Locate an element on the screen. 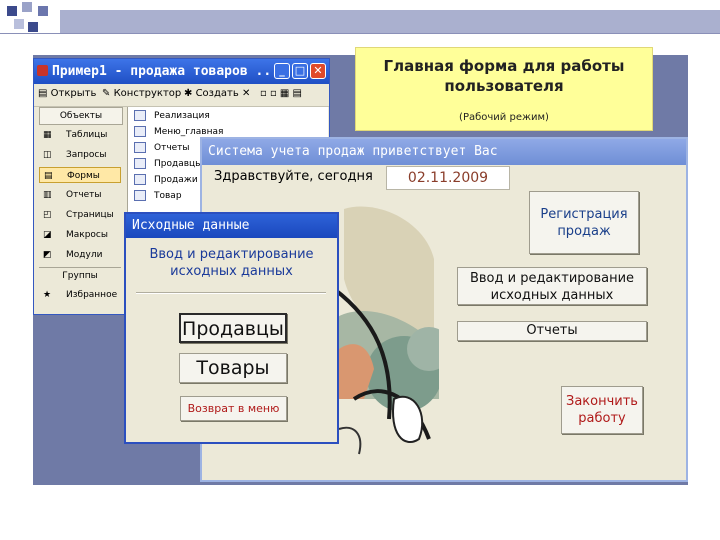 This screenshot has width=720, height=540. object-forms: ▤ Формы is located at coordinates (80, 175).